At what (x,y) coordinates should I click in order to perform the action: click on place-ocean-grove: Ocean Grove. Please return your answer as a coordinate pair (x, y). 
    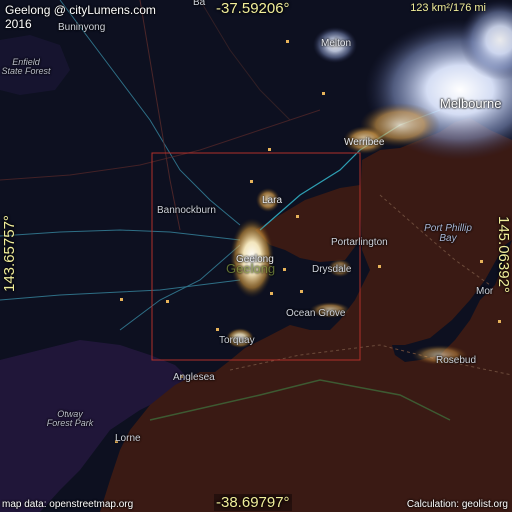
    Looking at the image, I should click on (316, 313).